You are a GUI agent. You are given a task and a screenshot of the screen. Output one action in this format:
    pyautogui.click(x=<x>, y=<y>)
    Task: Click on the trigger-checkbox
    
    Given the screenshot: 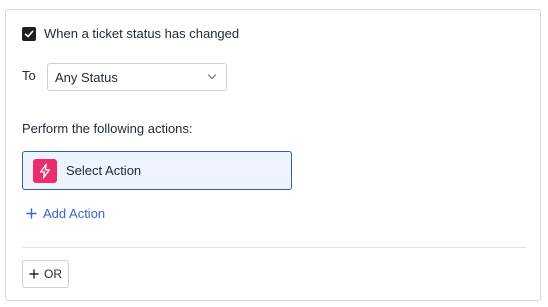 What is the action you would take?
    pyautogui.click(x=29, y=33)
    